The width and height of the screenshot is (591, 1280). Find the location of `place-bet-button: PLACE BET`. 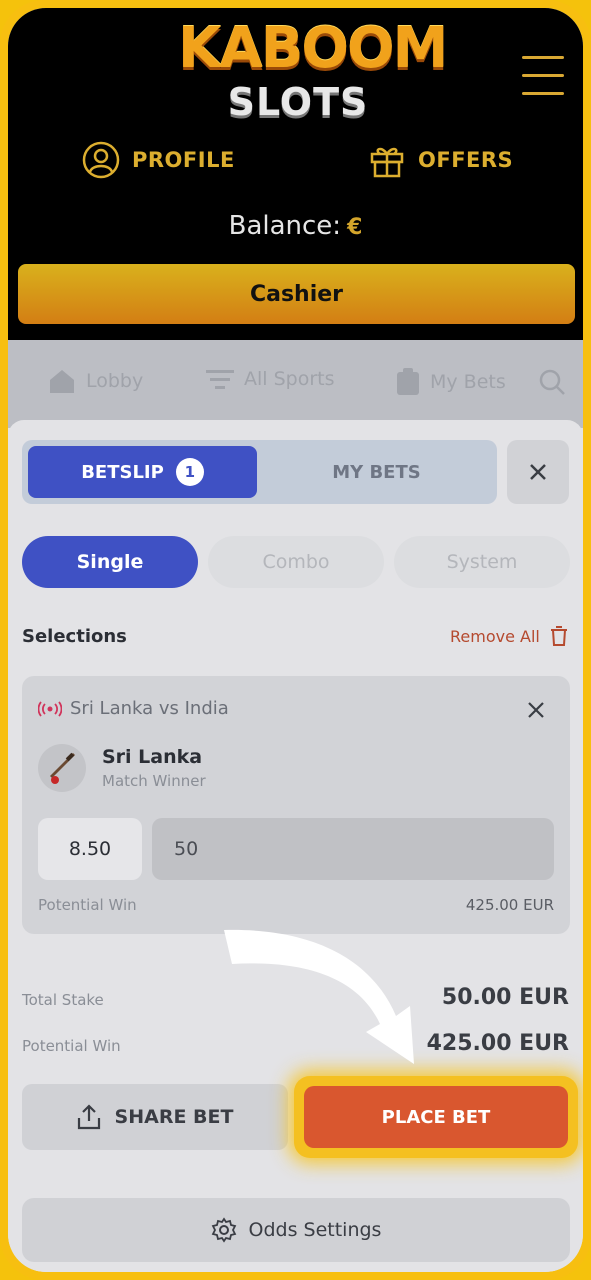

place-bet-button: PLACE BET is located at coordinates (436, 1117).